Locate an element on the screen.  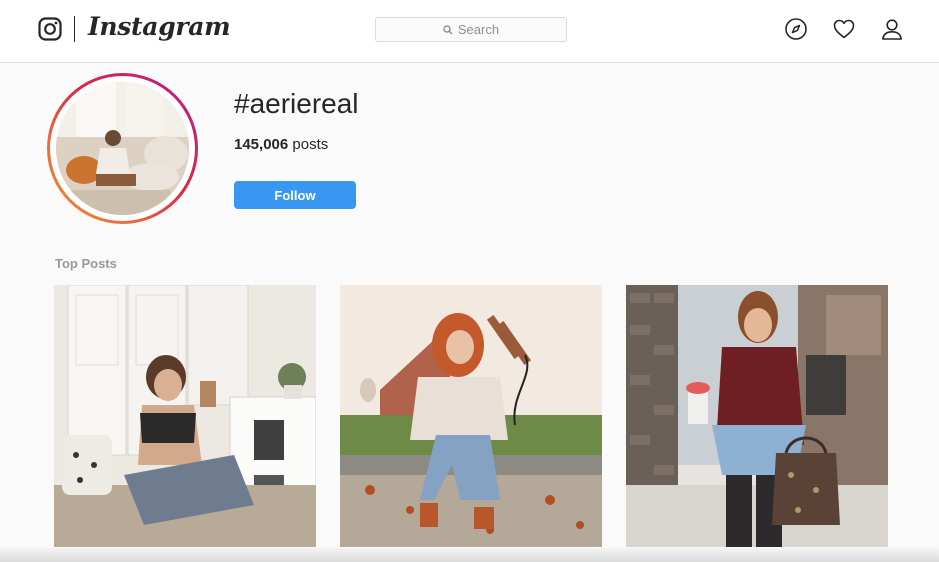
hashtag-avatar-ring is located at coordinates (122, 148).